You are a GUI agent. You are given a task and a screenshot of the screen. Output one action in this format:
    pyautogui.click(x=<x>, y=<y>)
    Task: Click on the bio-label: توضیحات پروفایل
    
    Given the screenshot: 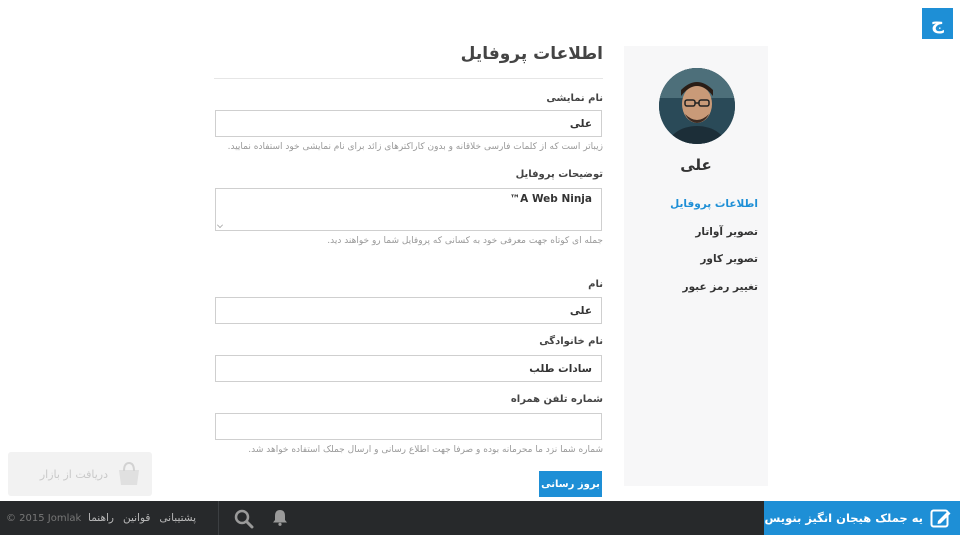 What is the action you would take?
    pyautogui.click(x=559, y=174)
    